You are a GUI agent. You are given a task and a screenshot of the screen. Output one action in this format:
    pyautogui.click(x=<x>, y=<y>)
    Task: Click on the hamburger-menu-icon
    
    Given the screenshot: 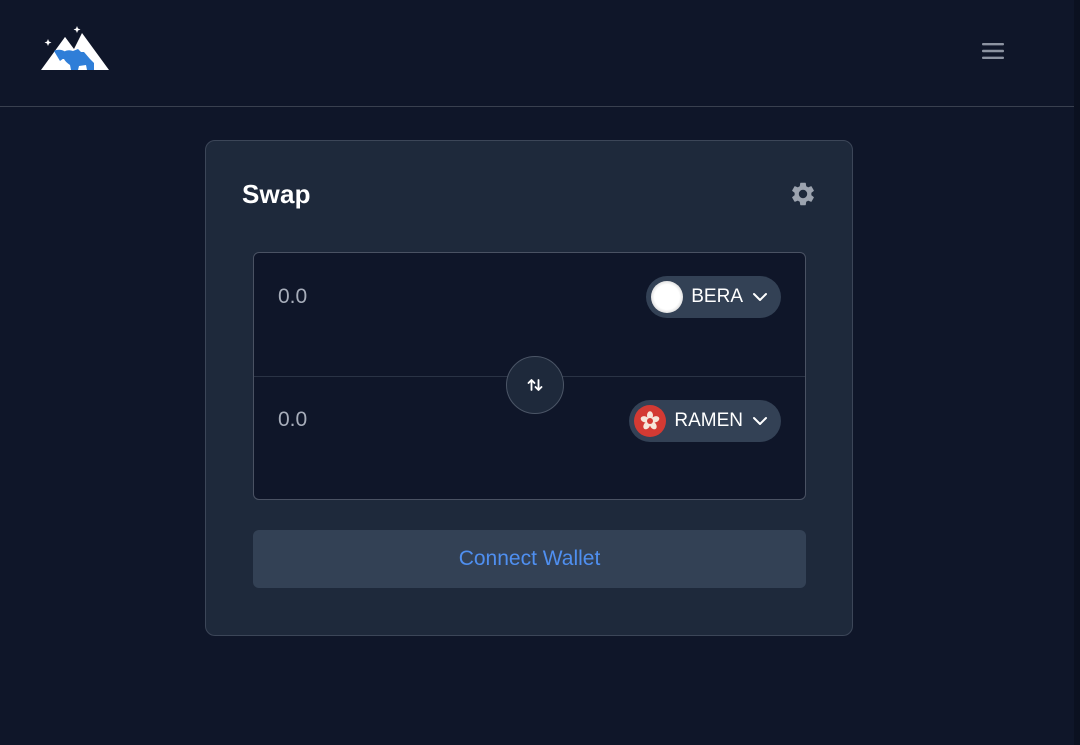 What is the action you would take?
    pyautogui.click(x=993, y=51)
    